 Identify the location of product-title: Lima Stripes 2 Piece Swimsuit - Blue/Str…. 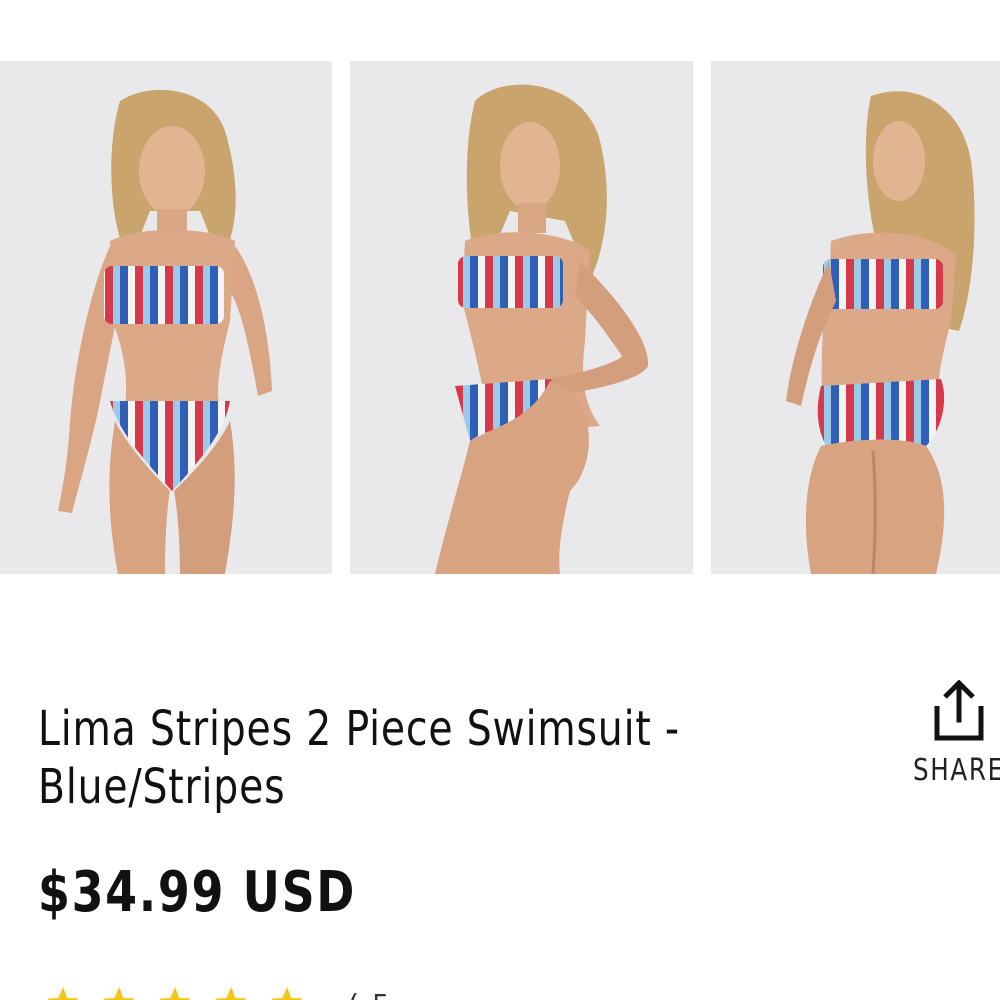
(359, 758).